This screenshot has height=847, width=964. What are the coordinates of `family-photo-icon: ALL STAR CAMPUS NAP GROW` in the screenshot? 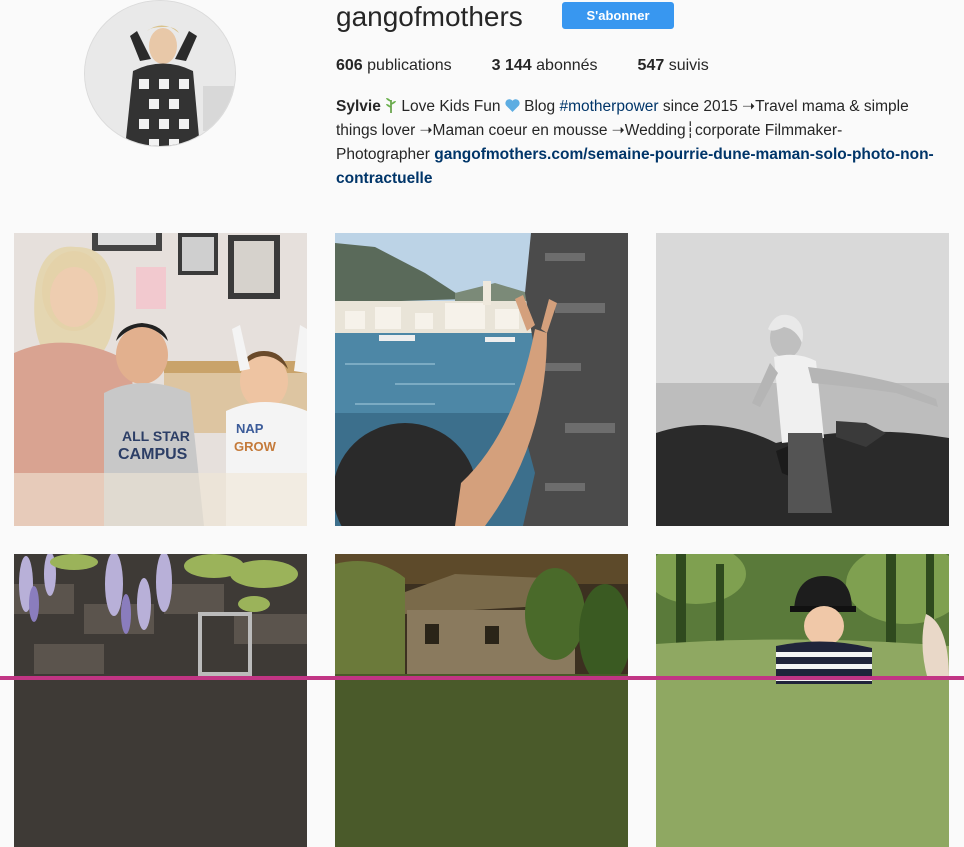 It's located at (160, 379).